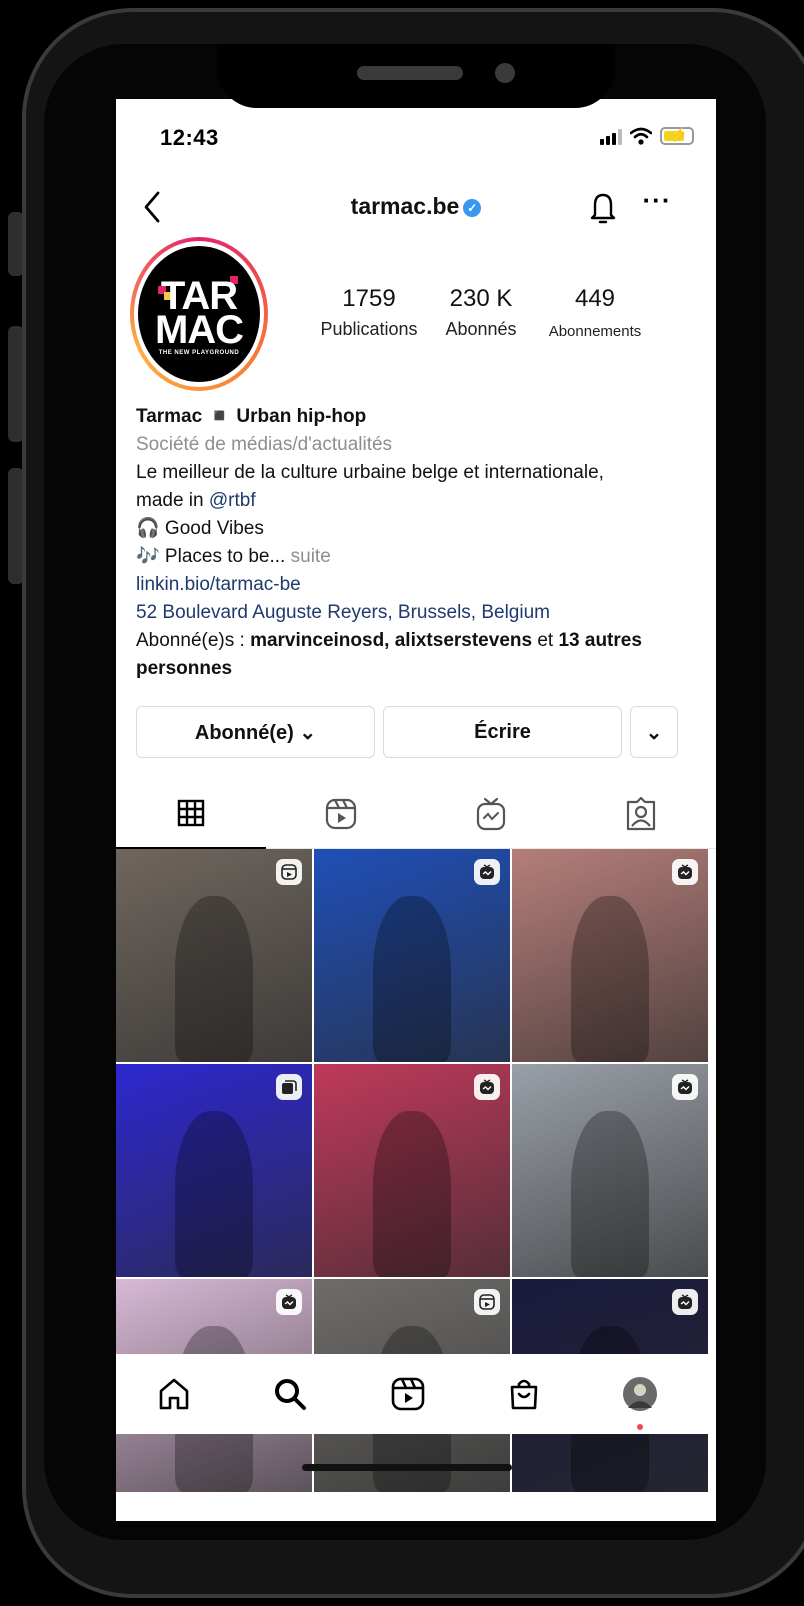 This screenshot has height=1606, width=804. I want to click on battery-icon: ⚡, so click(677, 135).